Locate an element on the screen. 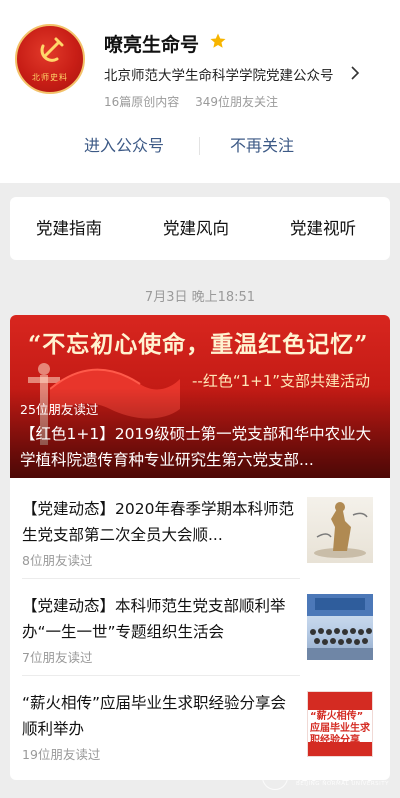 The height and width of the screenshot is (798, 400). divider is located at coordinates (199, 146).